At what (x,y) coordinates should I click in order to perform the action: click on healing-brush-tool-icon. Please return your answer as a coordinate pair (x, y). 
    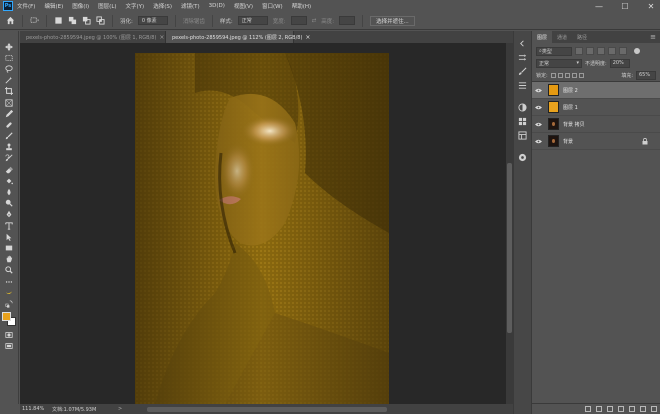
    Looking at the image, I should click on (9, 124).